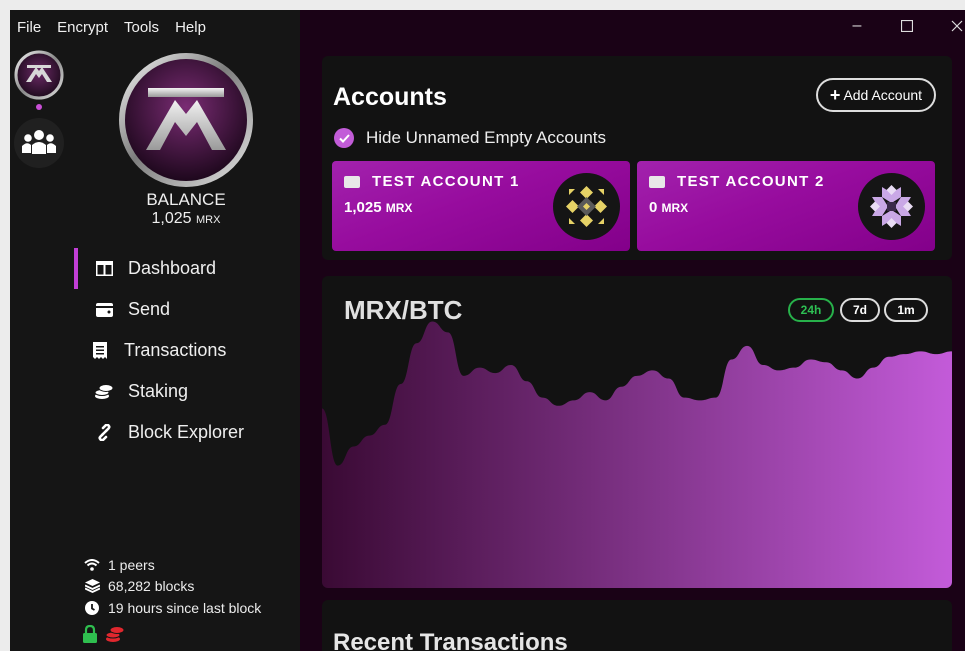  I want to click on users-button, so click(39, 143).